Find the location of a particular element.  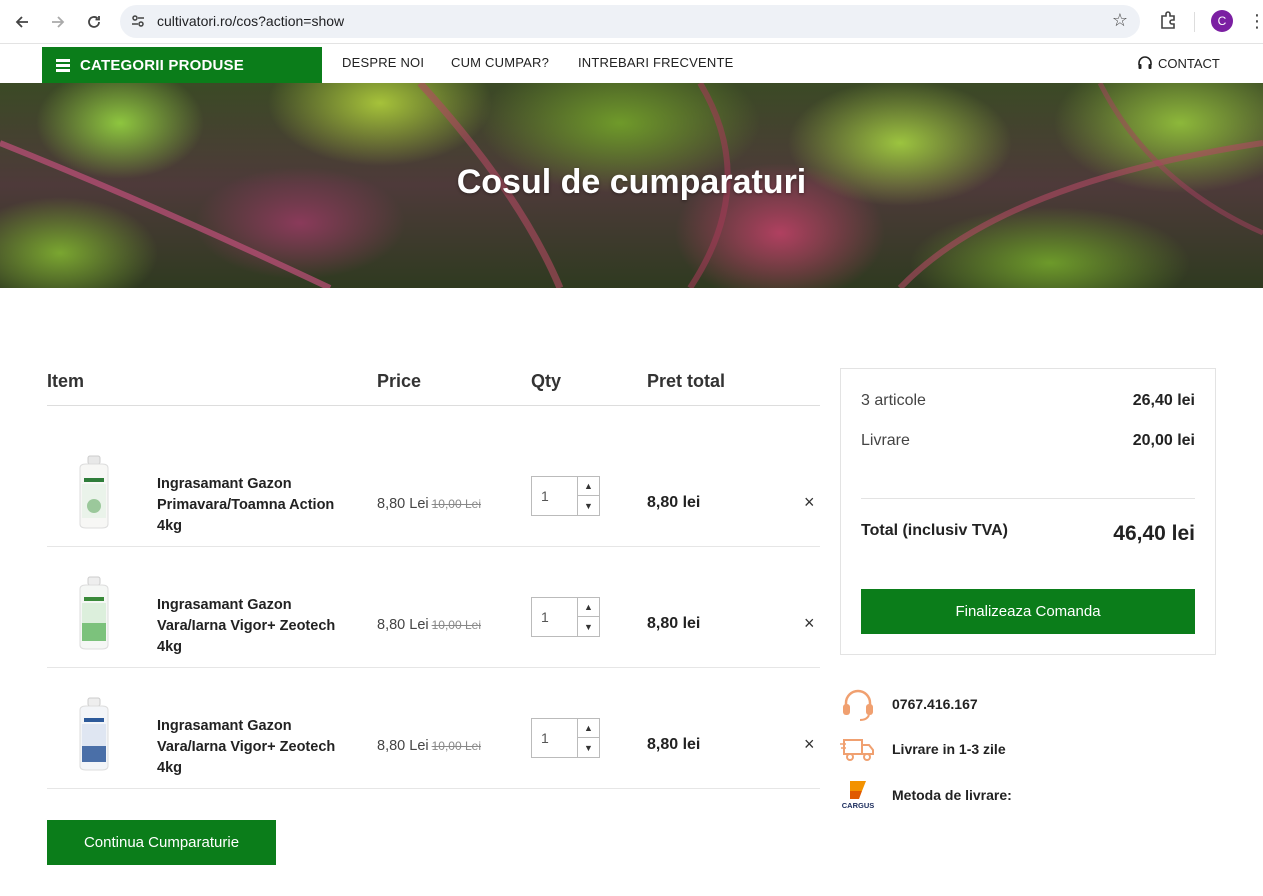

shipping-method-info: CARGUS Metoda de livrare: is located at coordinates (926, 795).